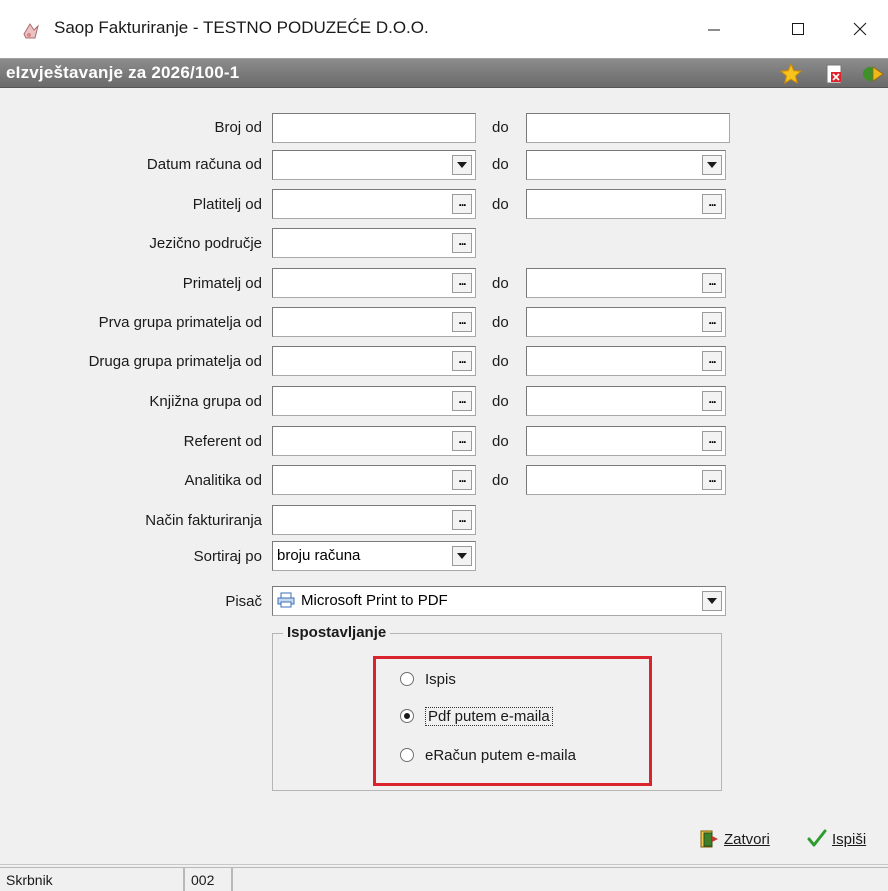 This screenshot has width=888, height=891. Describe the element at coordinates (873, 74) in the screenshot. I see `run-icon` at that location.